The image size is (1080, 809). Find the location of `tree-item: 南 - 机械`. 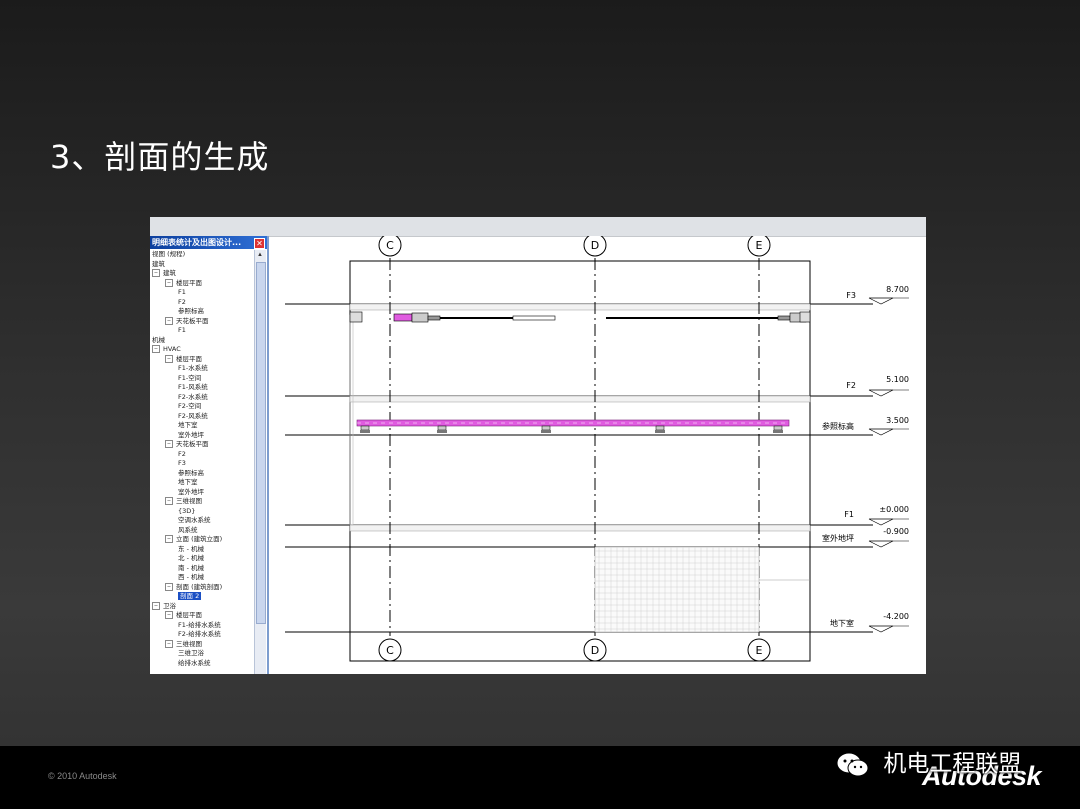

tree-item: 南 - 机械 is located at coordinates (191, 568).